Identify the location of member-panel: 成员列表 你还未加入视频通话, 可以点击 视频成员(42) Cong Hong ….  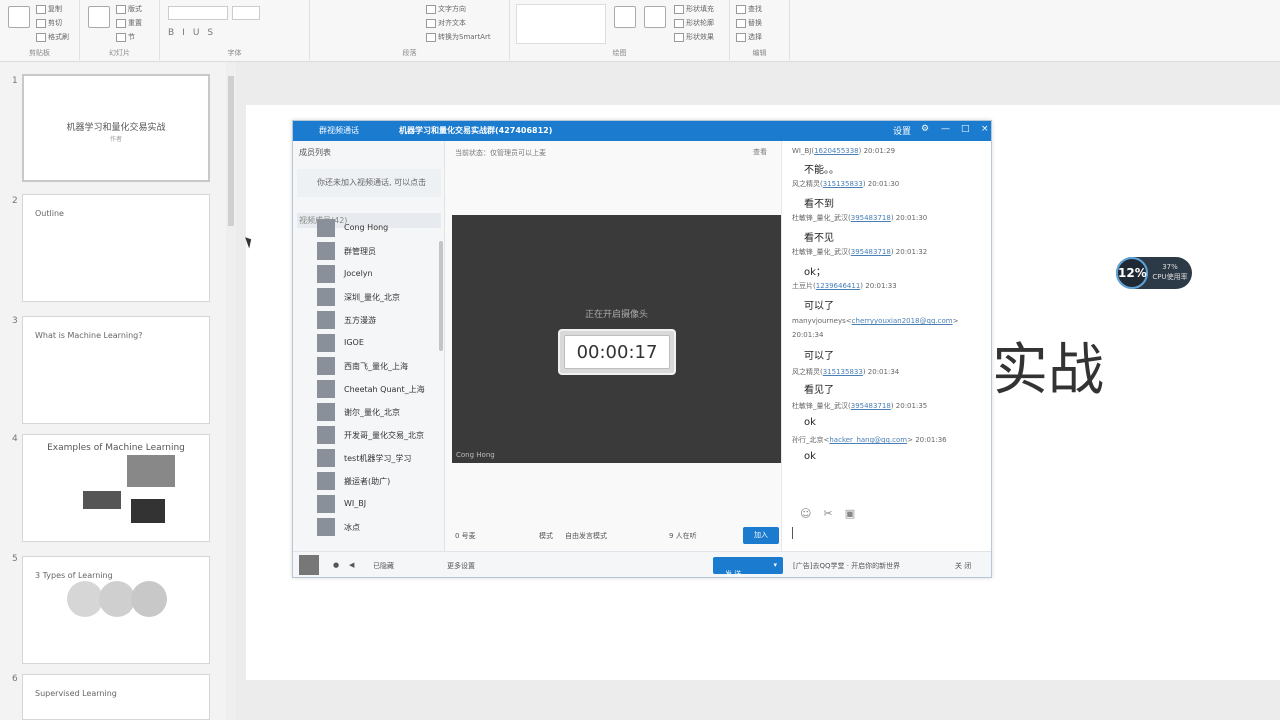
(369, 346).